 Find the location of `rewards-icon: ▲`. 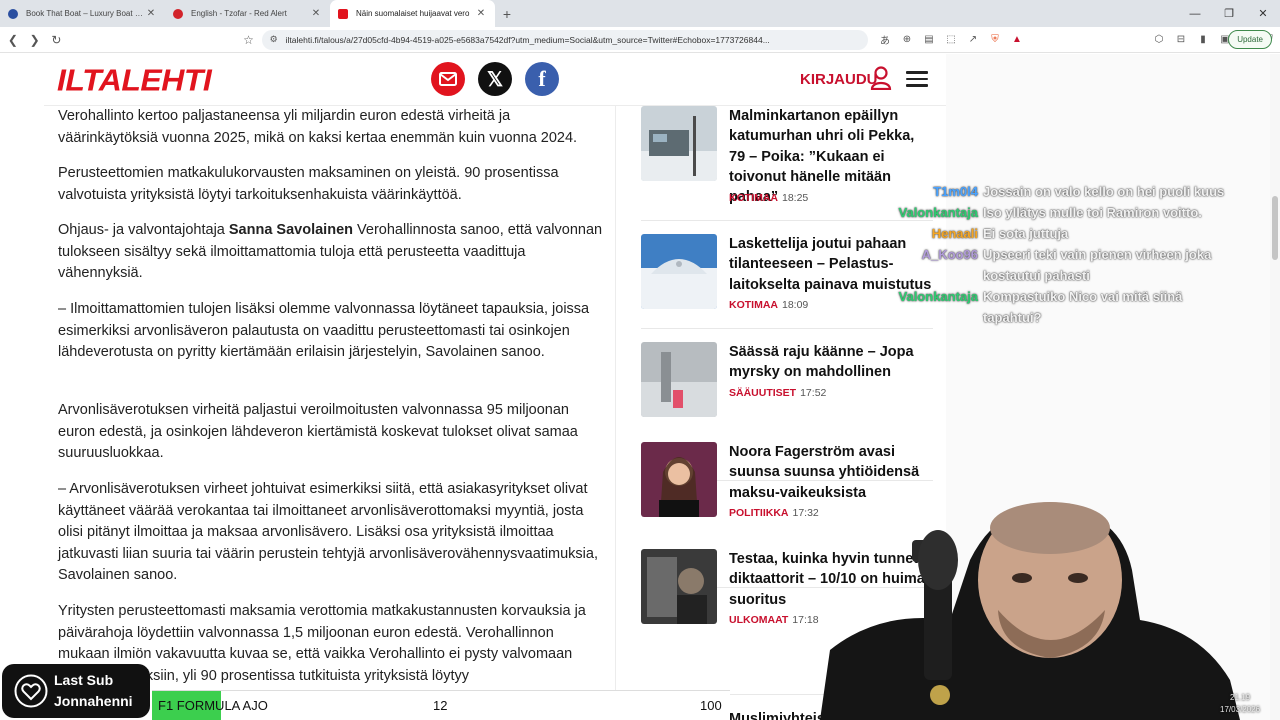

rewards-icon: ▲ is located at coordinates (1017, 39).